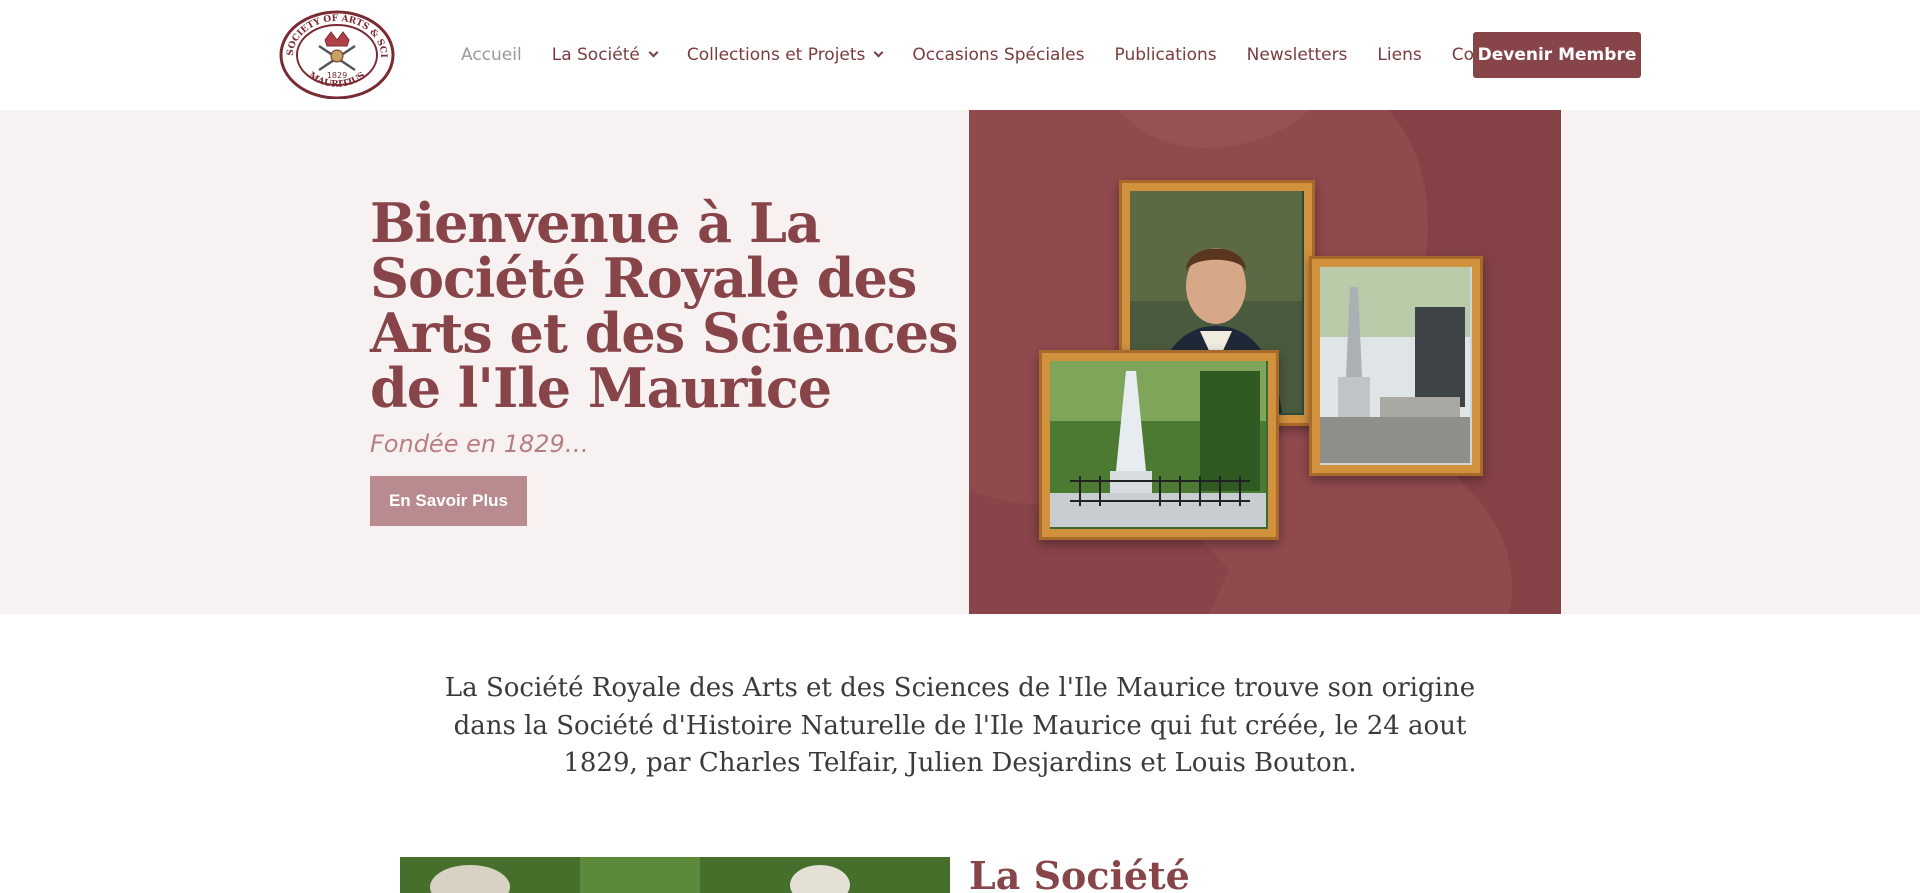  I want to click on nav-item-occasions-speciales: Occasions Spéciales, so click(998, 55).